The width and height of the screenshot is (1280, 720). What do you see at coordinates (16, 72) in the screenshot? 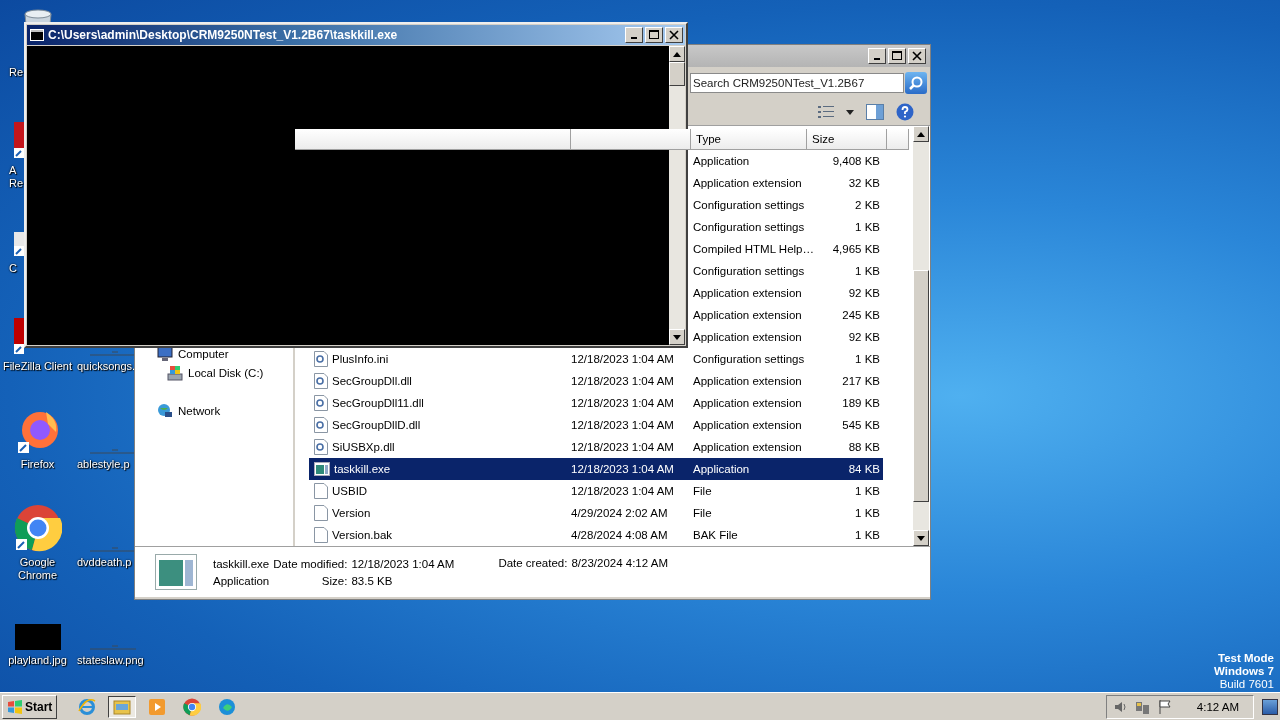
I see `icon-label: Re` at bounding box center [16, 72].